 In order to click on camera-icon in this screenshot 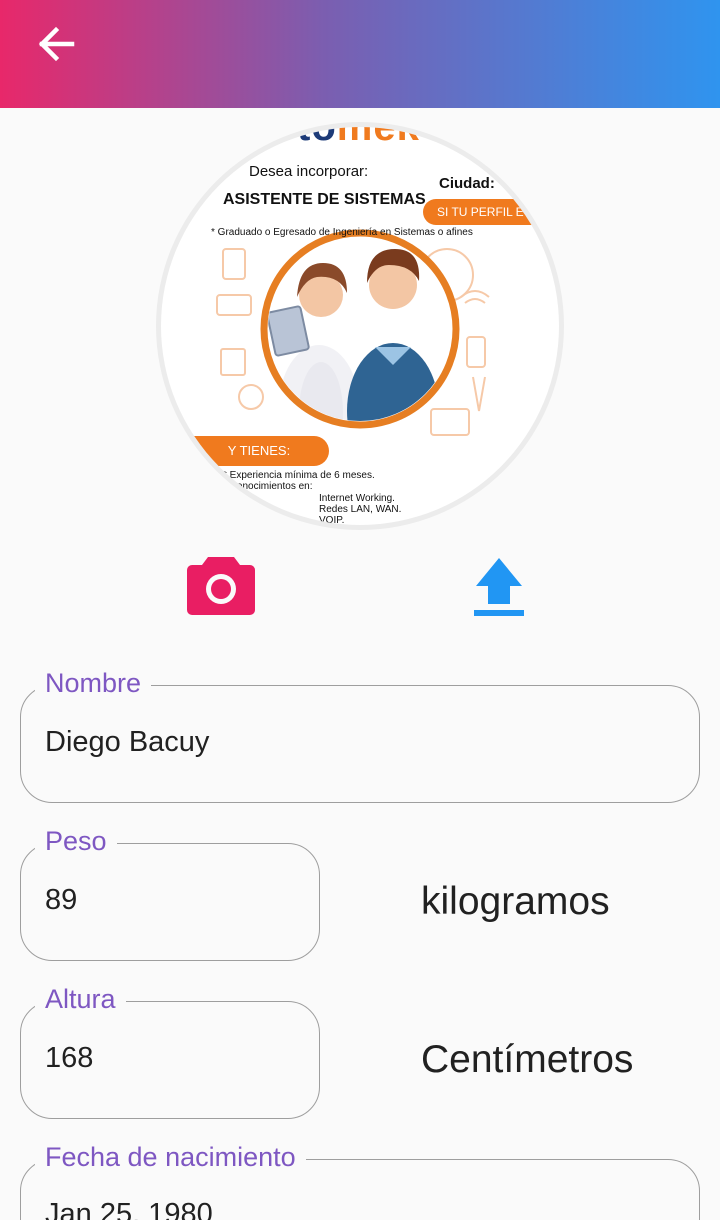, I will do `click(221, 586)`.